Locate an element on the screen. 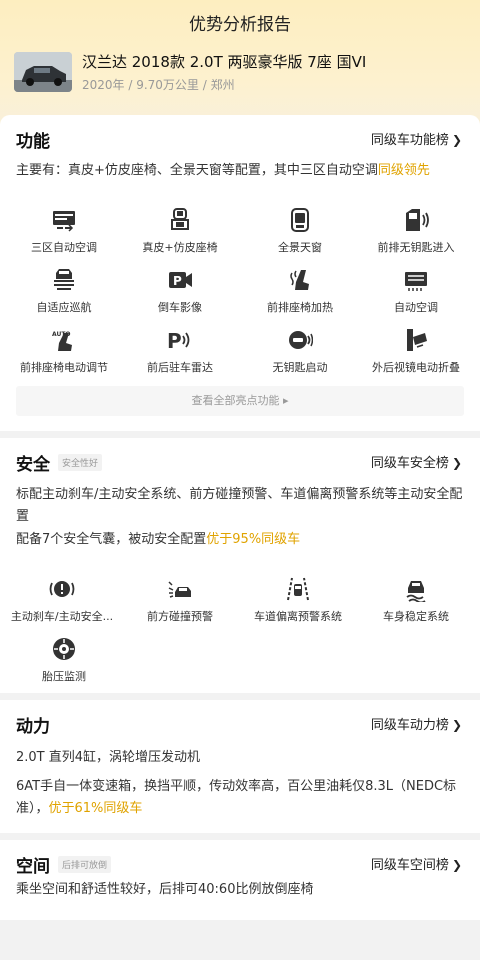 This screenshot has height=960, width=480. keyless-start-icon is located at coordinates (300, 340).